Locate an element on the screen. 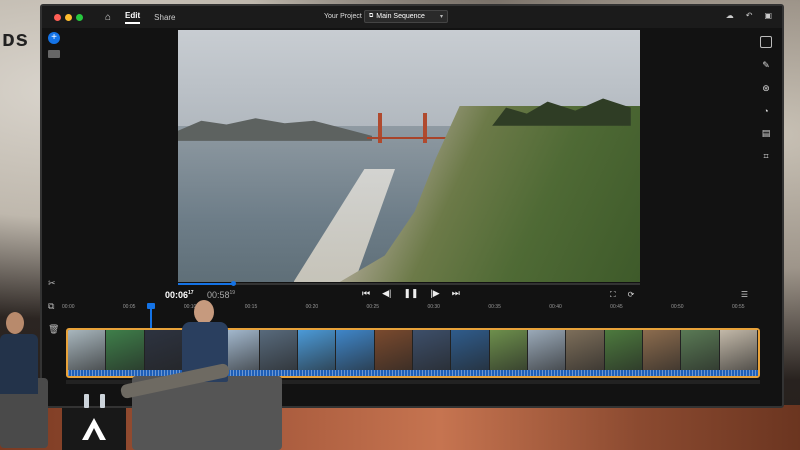 The height and width of the screenshot is (450, 800). adobe-logo is located at coordinates (94, 429).